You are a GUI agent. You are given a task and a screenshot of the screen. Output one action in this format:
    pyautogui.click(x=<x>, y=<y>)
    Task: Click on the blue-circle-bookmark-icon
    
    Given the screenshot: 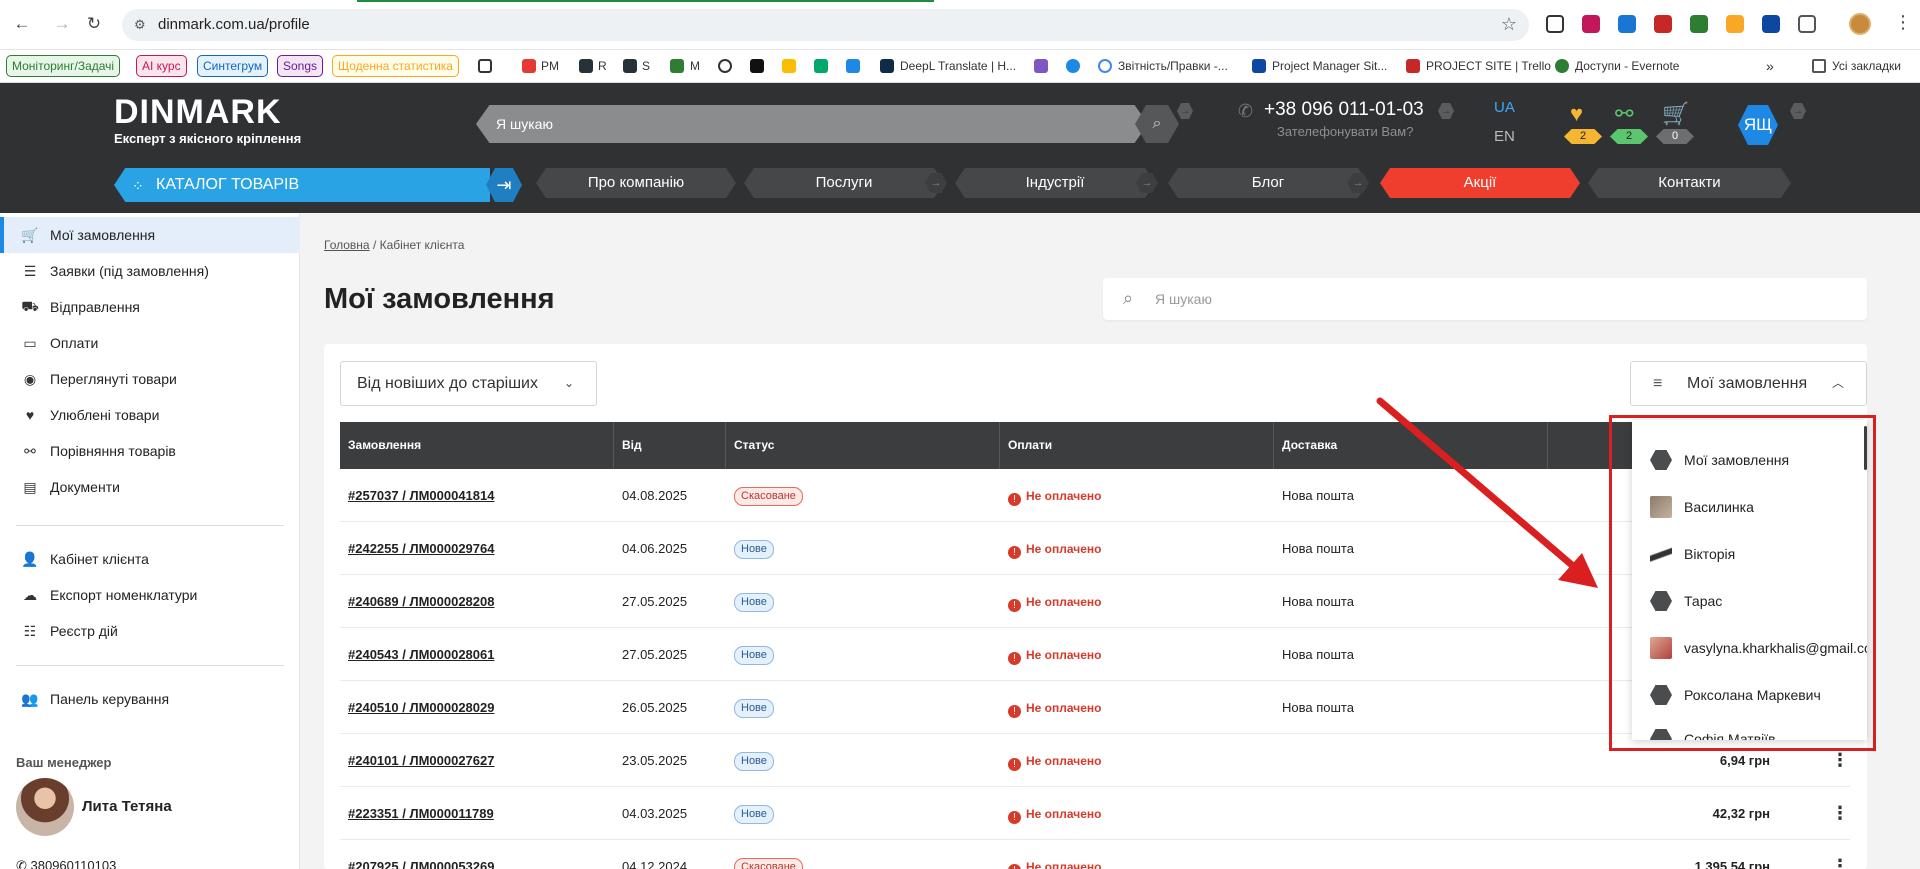 What is the action you would take?
    pyautogui.click(x=1073, y=66)
    